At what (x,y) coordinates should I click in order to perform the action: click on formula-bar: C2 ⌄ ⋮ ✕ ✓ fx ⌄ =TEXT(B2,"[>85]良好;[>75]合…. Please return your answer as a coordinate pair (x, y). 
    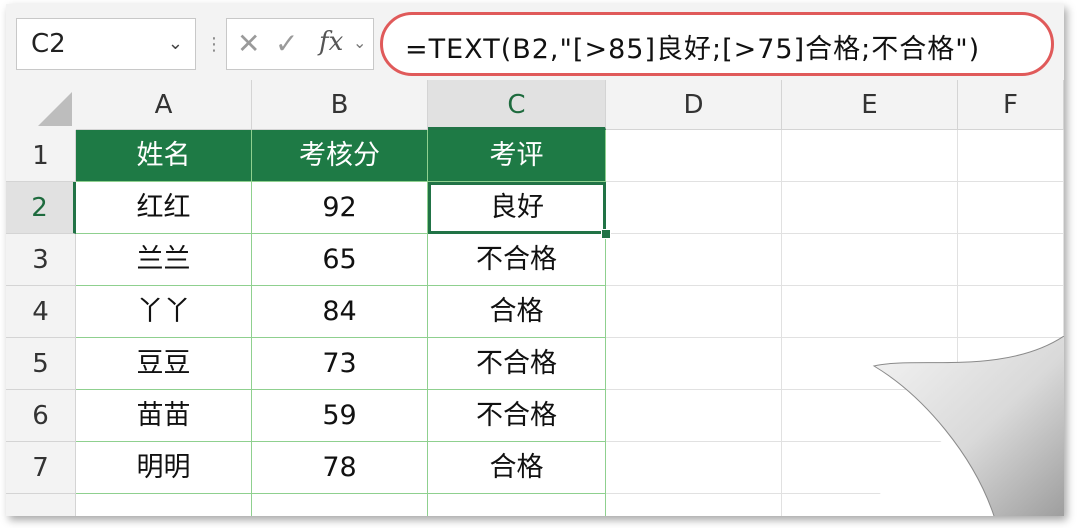
    Looking at the image, I should click on (535, 42).